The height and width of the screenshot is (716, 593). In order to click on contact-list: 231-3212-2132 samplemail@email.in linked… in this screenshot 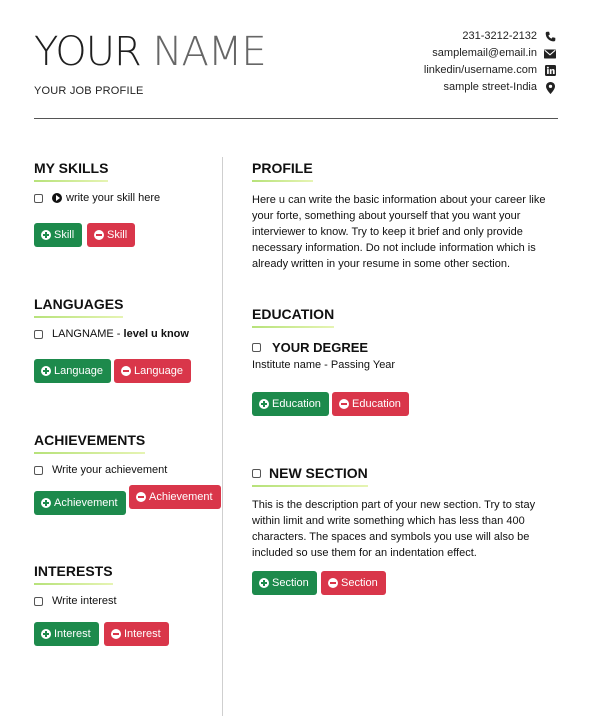, I will do `click(490, 62)`.